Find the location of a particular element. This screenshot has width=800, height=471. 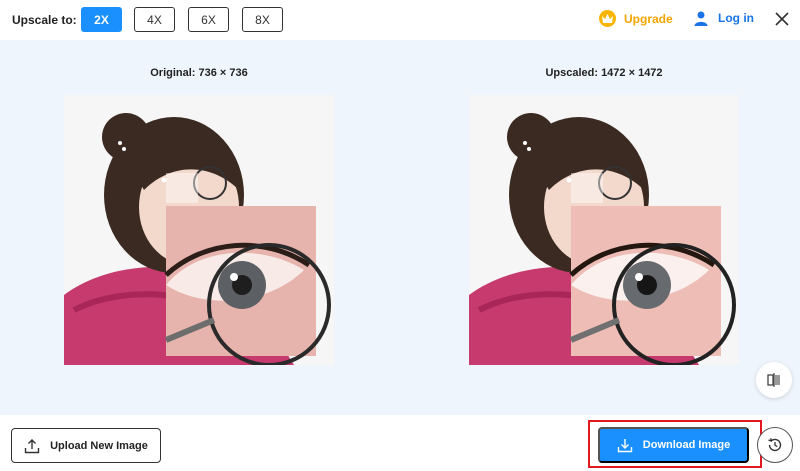

scale-8x-button: 8X is located at coordinates (262, 19).